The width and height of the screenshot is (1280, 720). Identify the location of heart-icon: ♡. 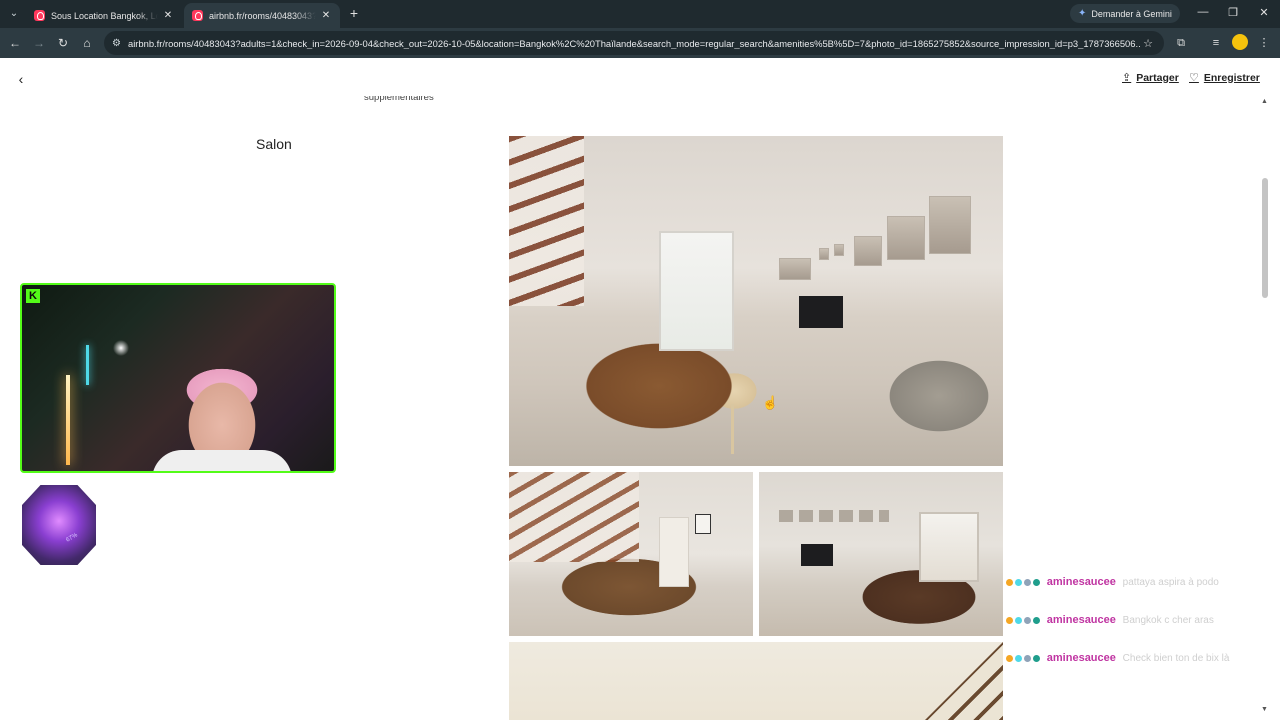
(1194, 78).